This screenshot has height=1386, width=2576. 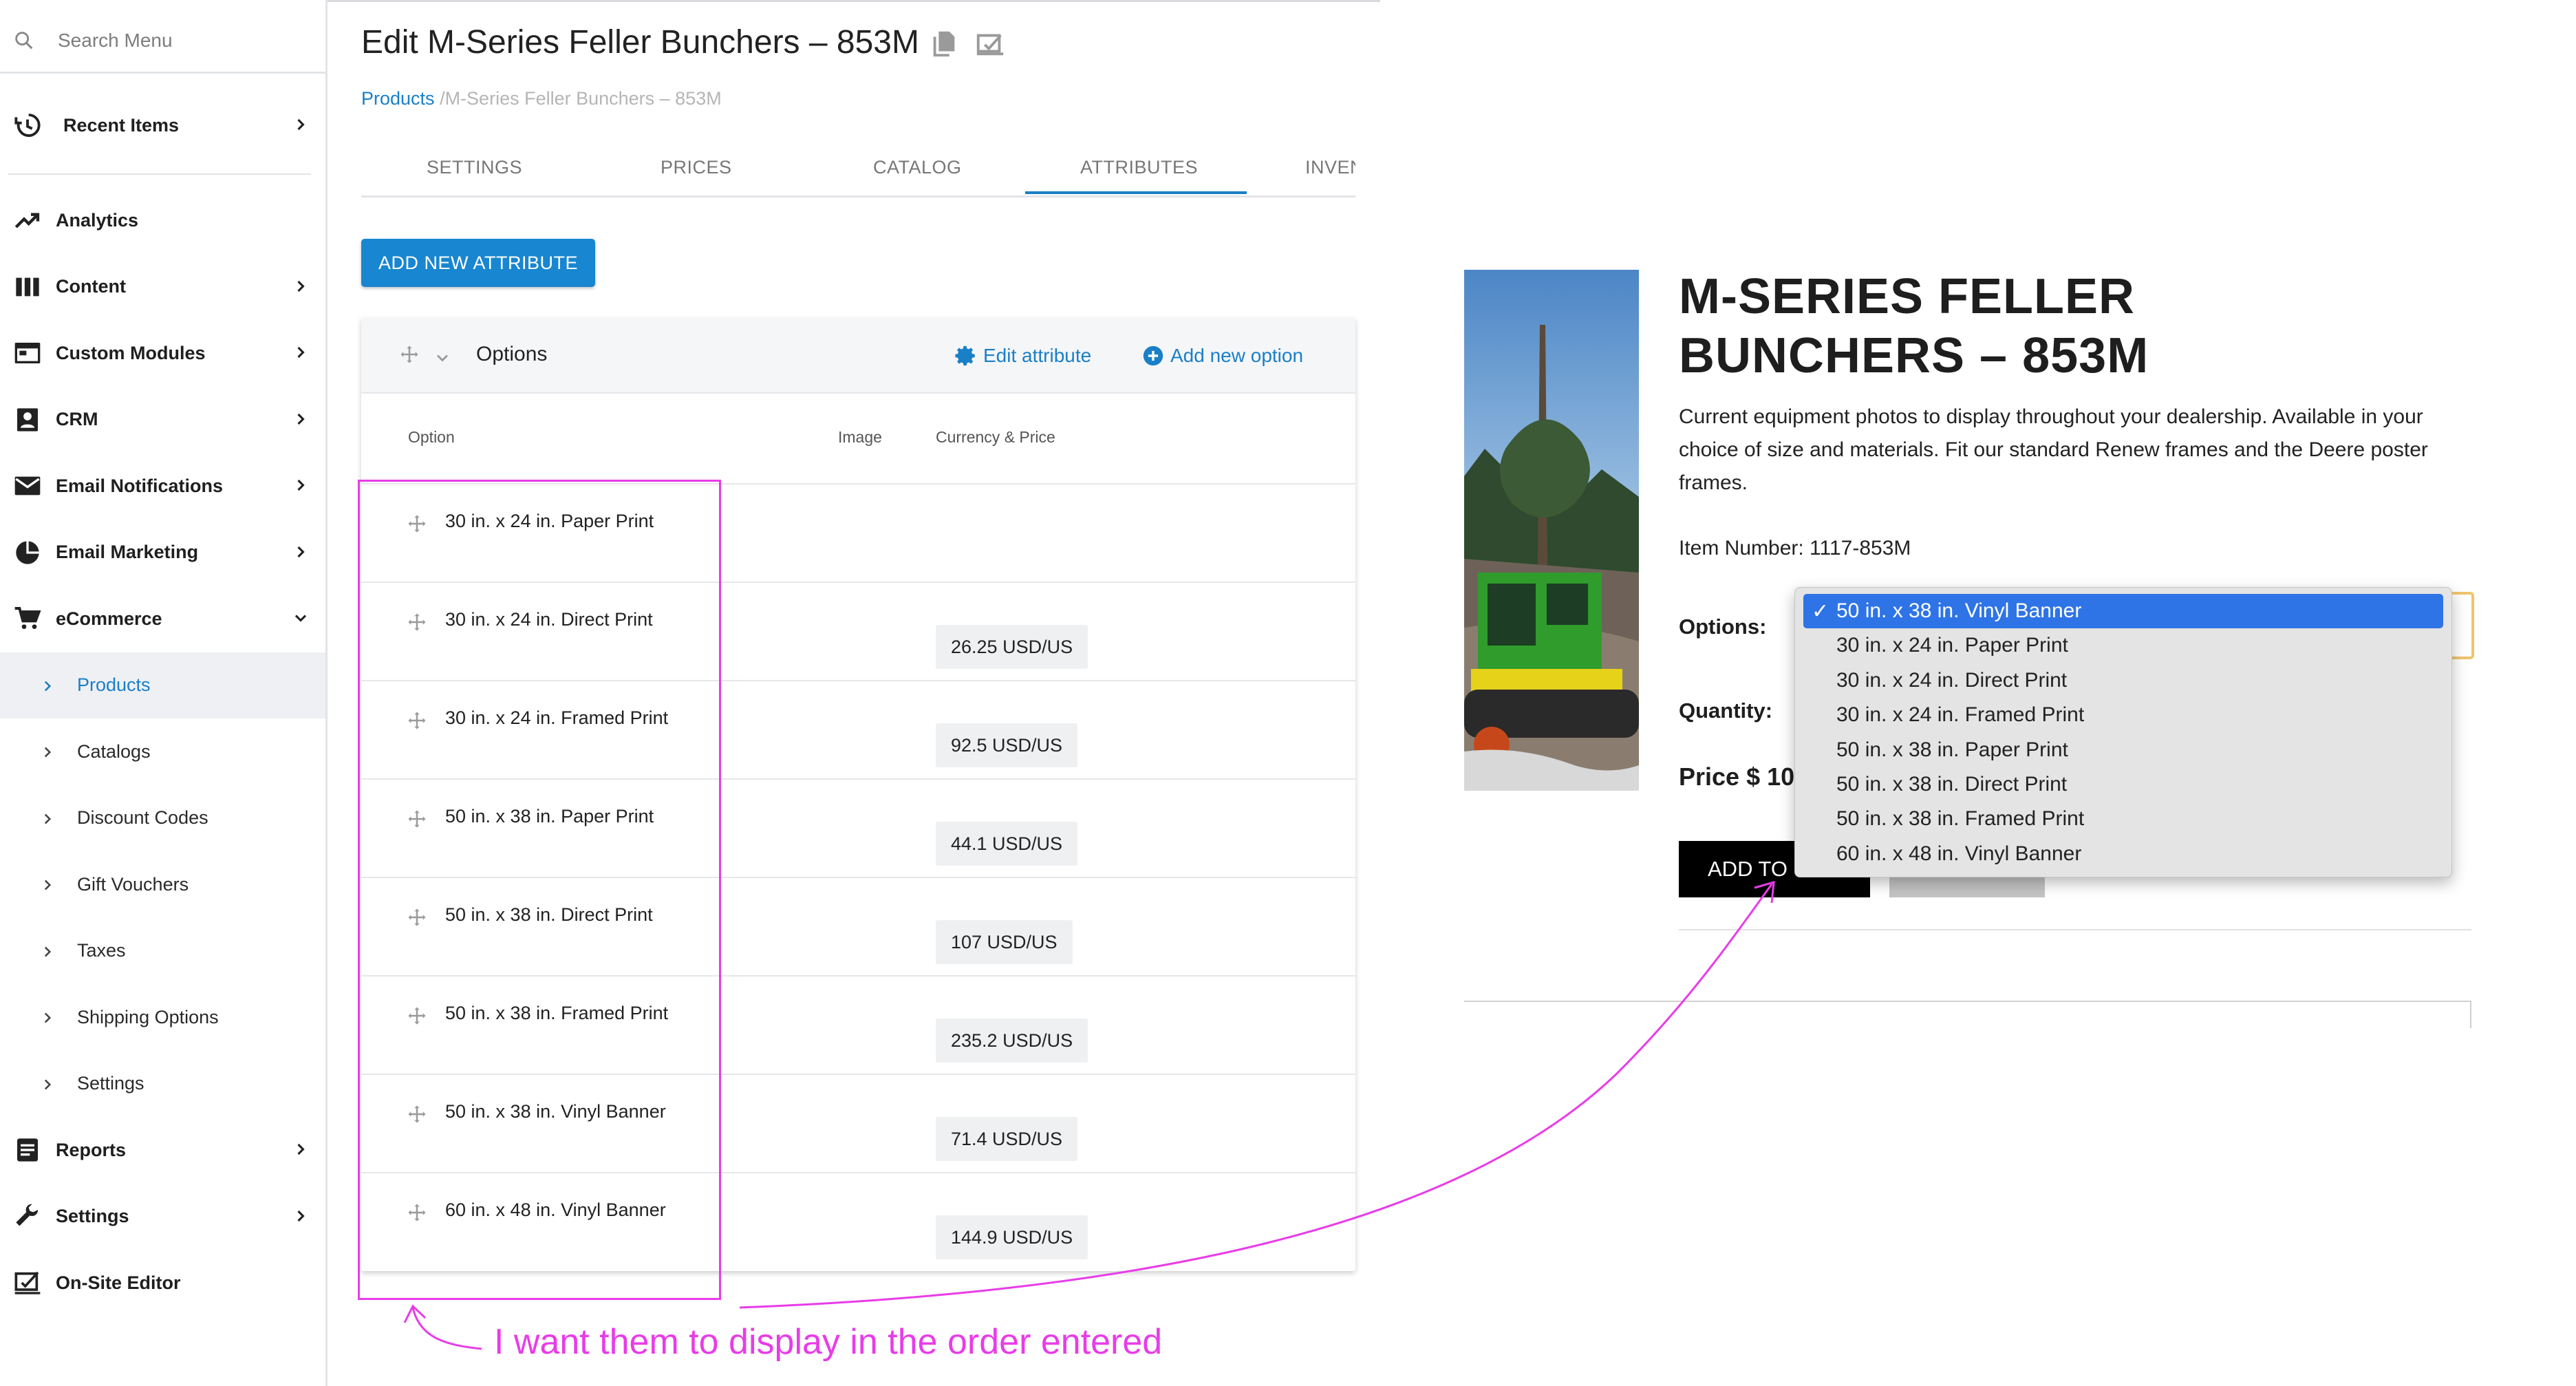 What do you see at coordinates (109, 618) in the screenshot?
I see `sidebar-item-label: eCommerce` at bounding box center [109, 618].